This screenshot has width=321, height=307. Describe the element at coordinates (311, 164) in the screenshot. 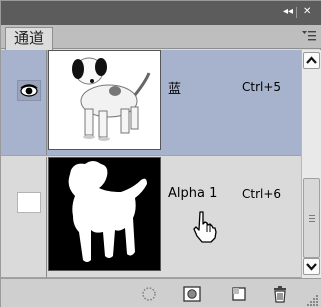

I see `vertical-scrollbar` at that location.